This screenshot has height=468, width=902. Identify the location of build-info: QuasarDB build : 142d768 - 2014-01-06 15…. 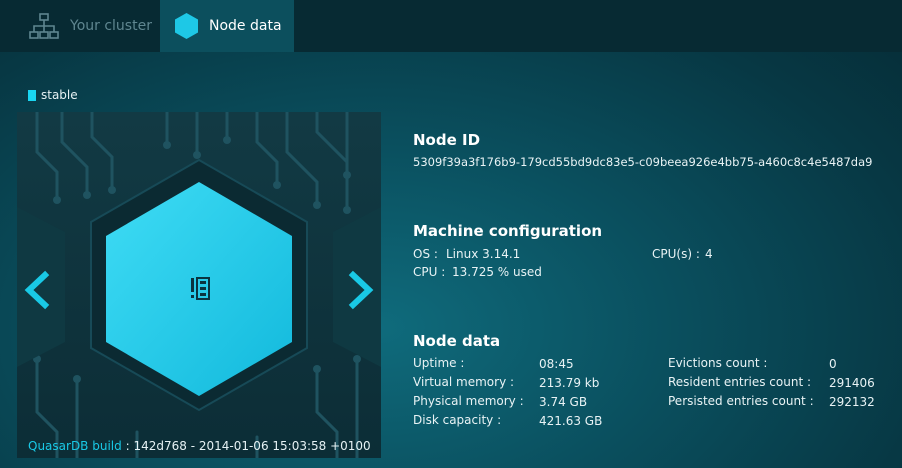
(199, 446).